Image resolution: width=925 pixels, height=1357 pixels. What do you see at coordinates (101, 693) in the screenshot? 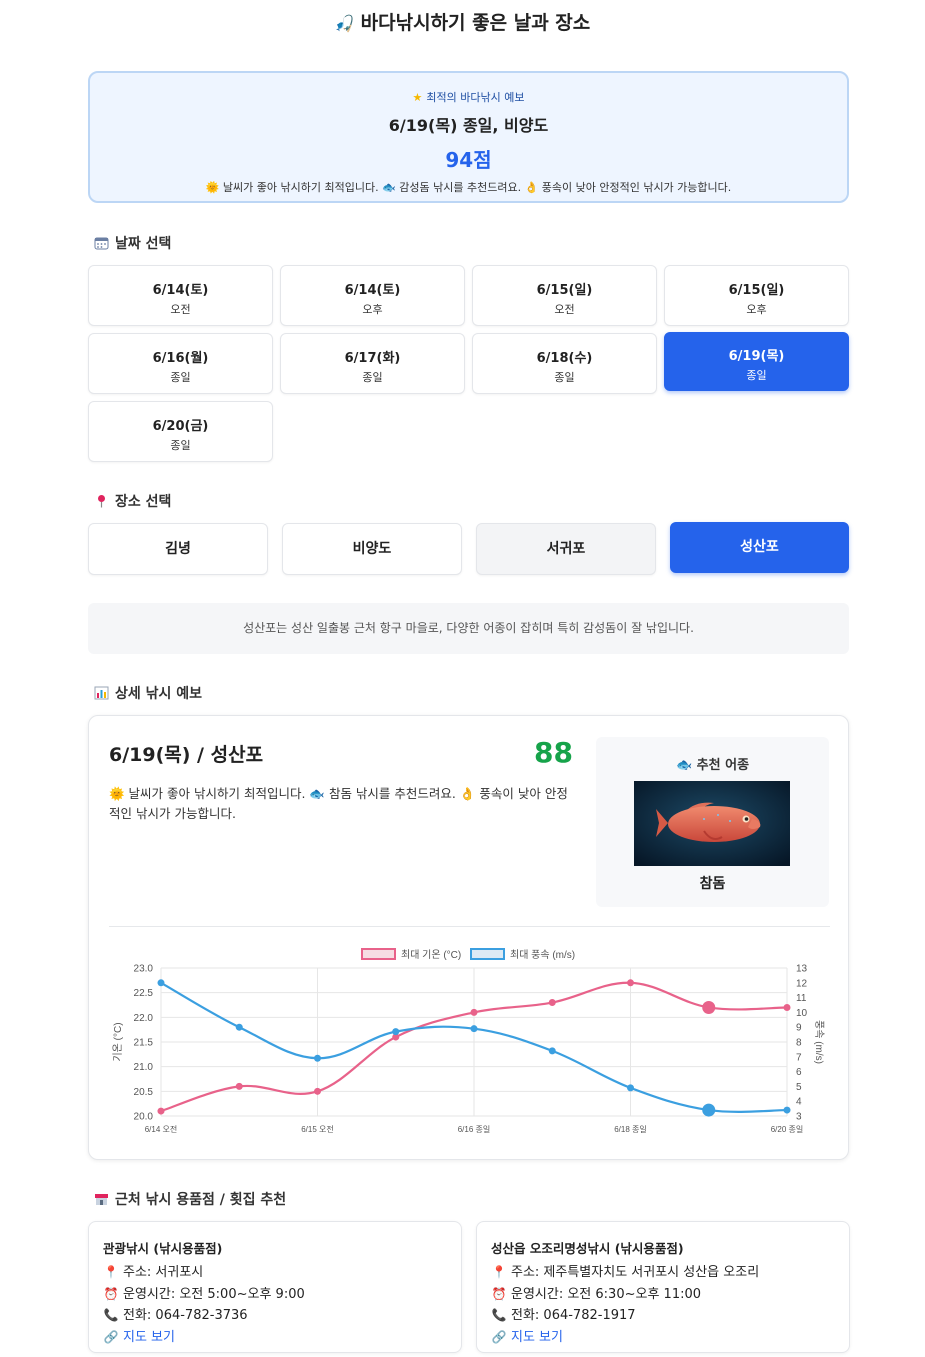
I see `bar-chart-icon` at bounding box center [101, 693].